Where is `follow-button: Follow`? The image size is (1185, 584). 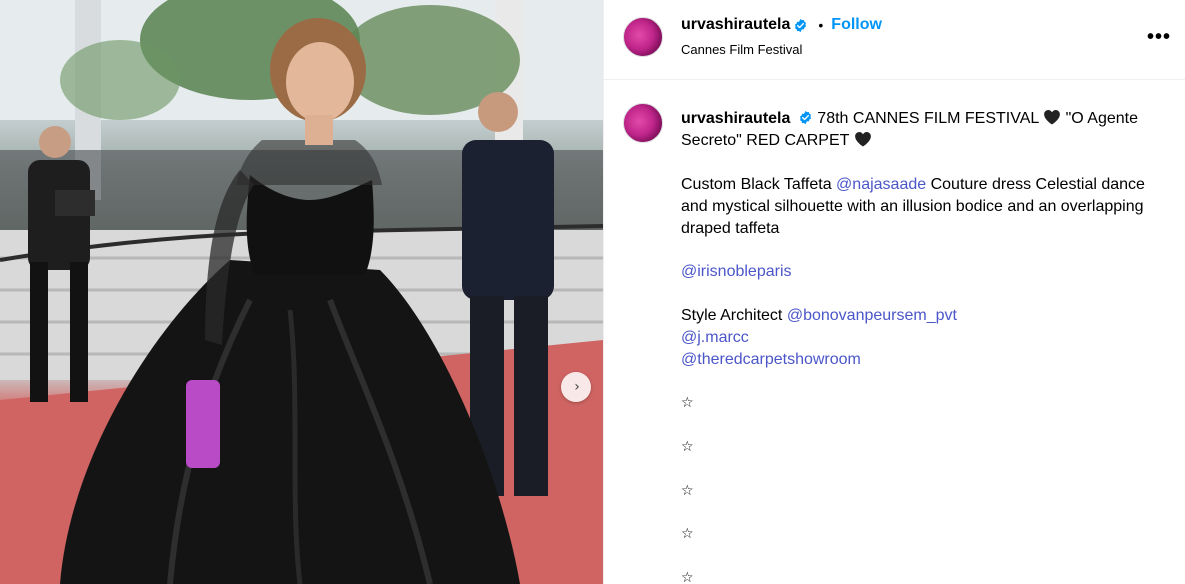
follow-button: Follow is located at coordinates (856, 25).